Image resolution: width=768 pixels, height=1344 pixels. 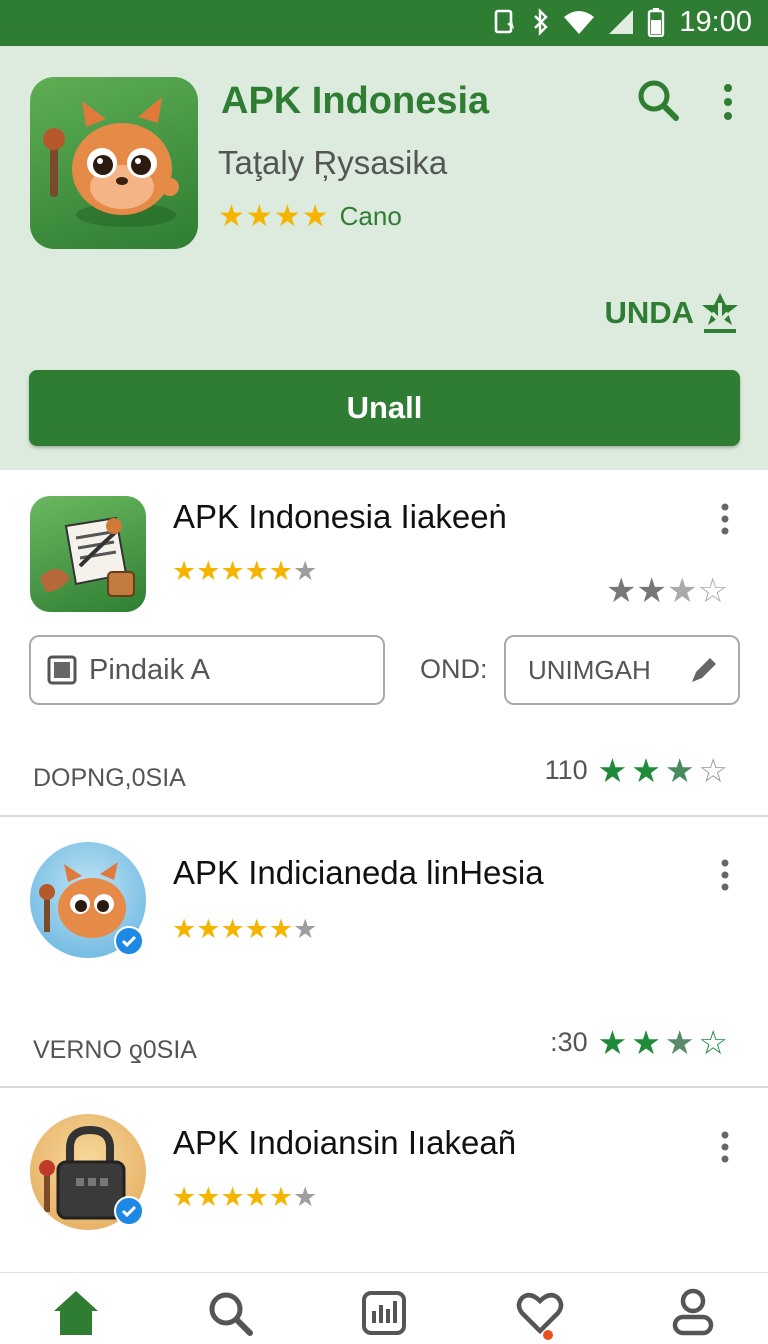 What do you see at coordinates (720, 313) in the screenshot?
I see `download-icon` at bounding box center [720, 313].